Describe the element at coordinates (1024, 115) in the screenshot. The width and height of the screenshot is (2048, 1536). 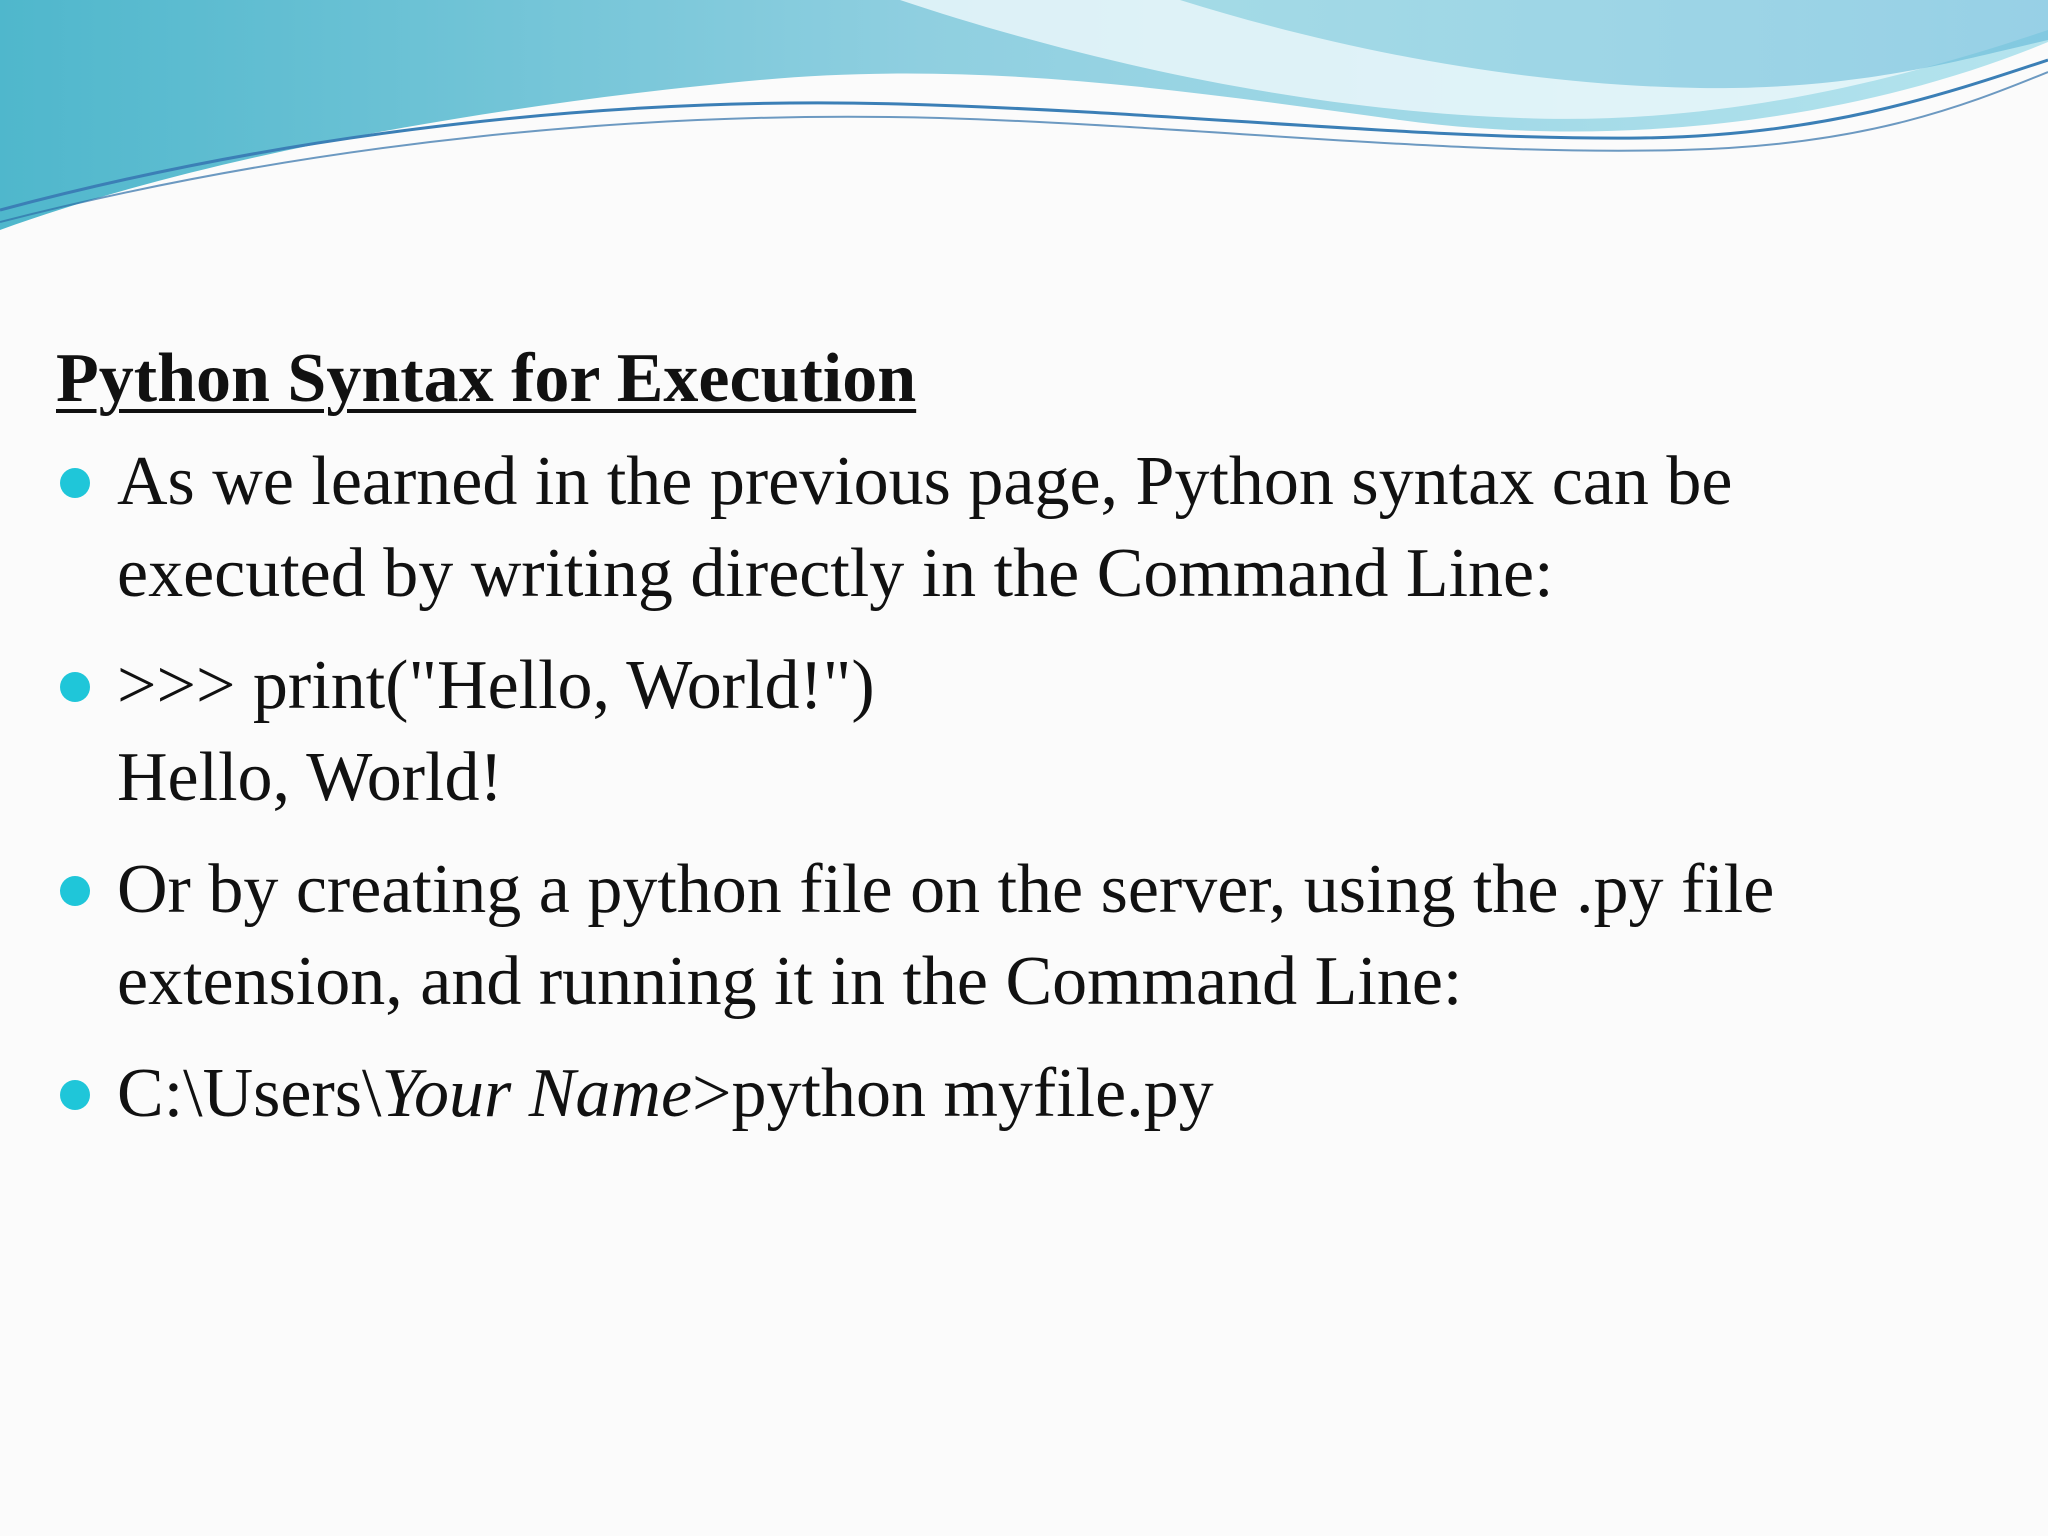
I see `decorative-wave-header` at that location.